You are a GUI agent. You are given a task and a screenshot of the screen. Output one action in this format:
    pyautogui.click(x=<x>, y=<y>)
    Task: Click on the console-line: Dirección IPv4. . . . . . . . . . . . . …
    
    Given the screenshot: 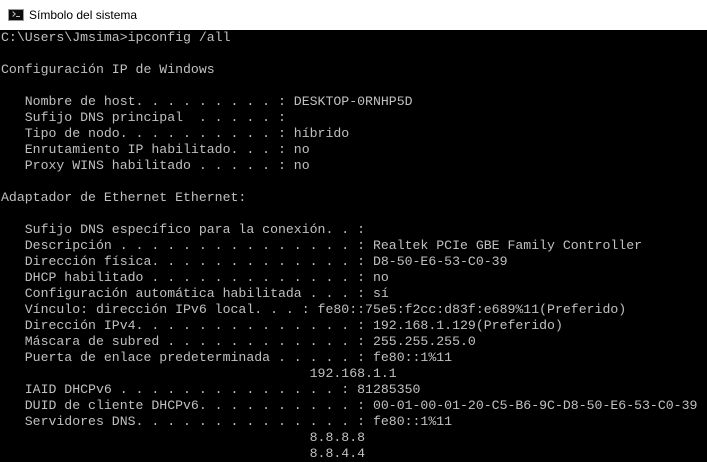 What is the action you would take?
    pyautogui.click(x=282, y=325)
    